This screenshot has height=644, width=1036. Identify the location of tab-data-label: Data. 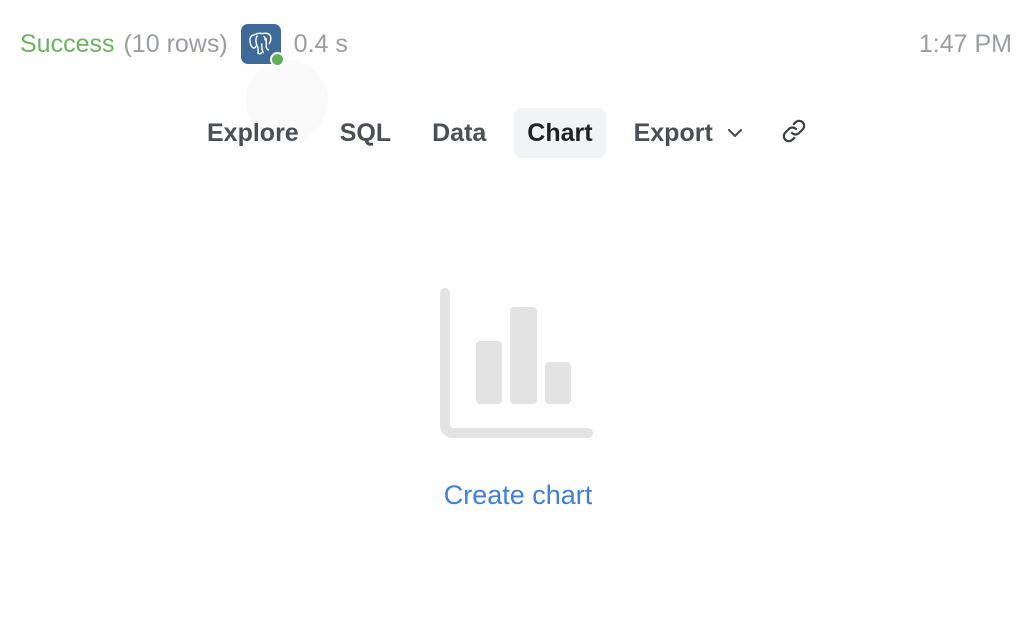
(459, 132).